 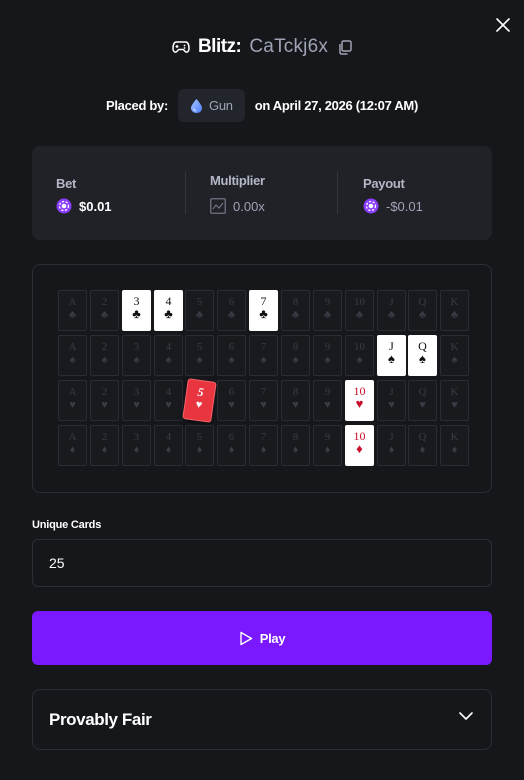 I want to click on play-button: Play, so click(x=262, y=638).